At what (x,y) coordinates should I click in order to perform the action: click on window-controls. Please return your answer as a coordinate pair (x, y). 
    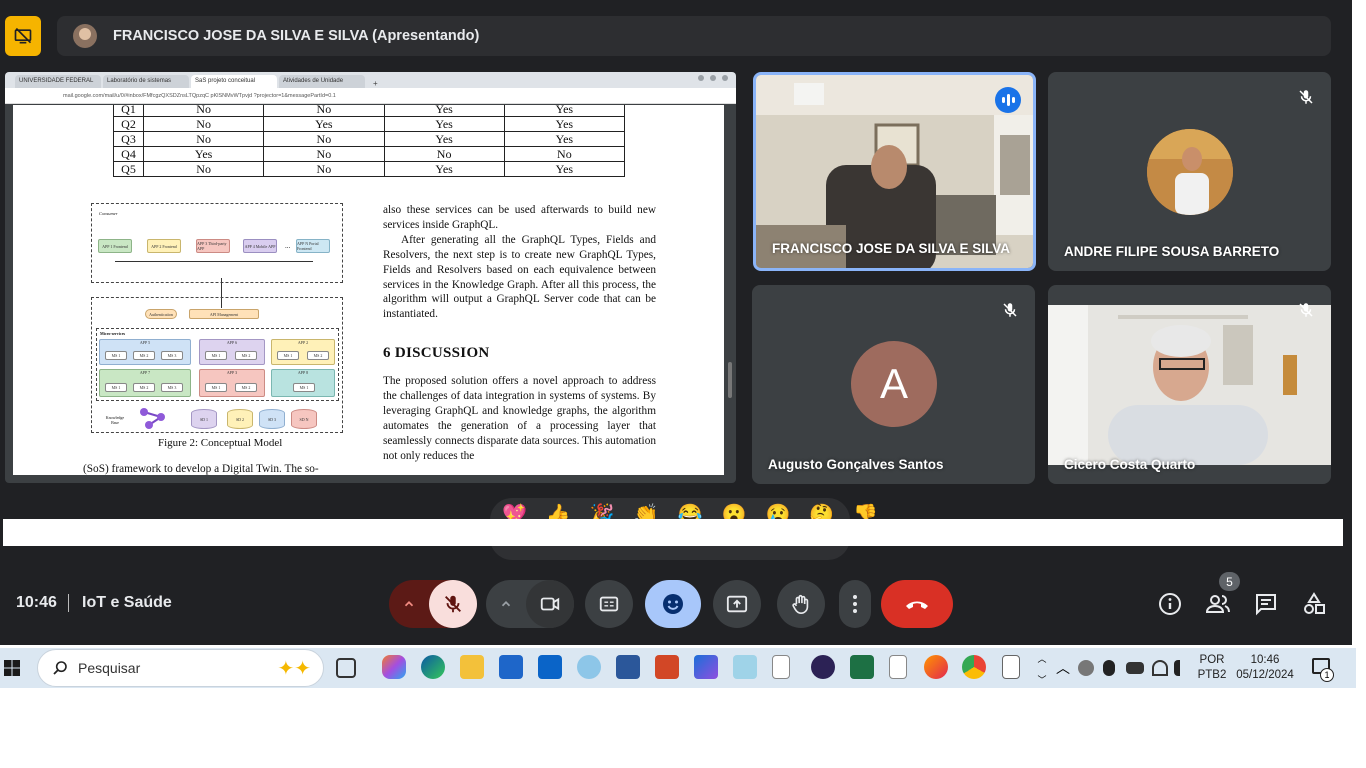
    Looking at the image, I should click on (713, 78).